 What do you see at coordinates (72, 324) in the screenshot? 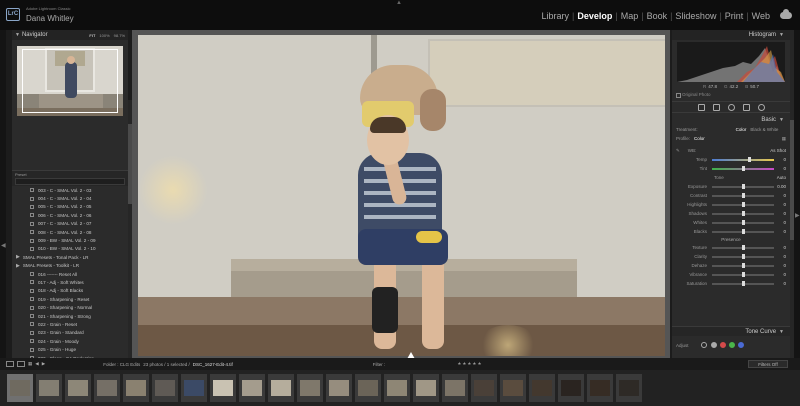
I see `preset-item: 022 - Grain - Reset` at bounding box center [72, 324].